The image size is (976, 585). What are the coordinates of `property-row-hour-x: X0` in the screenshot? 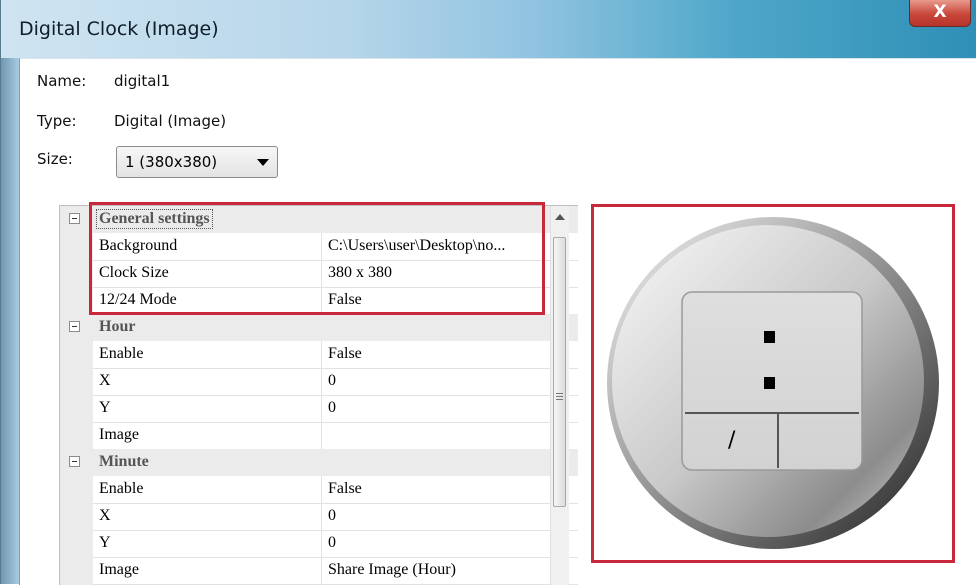 It's located at (335, 382).